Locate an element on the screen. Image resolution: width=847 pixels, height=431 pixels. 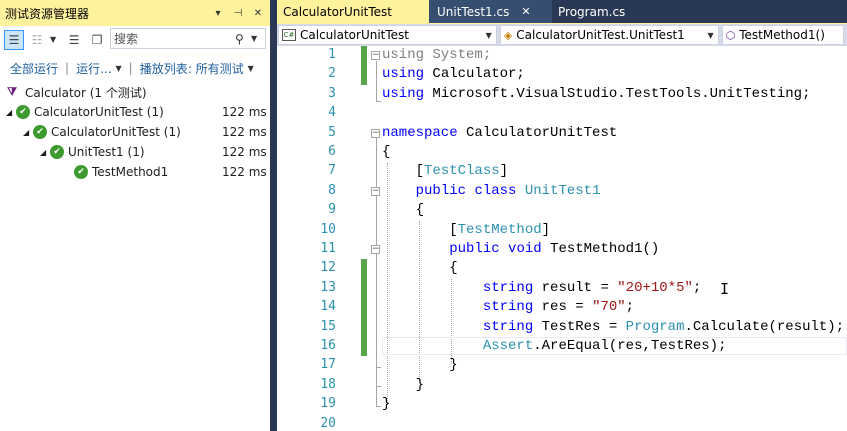
line-number: 14 is located at coordinates (328, 307).